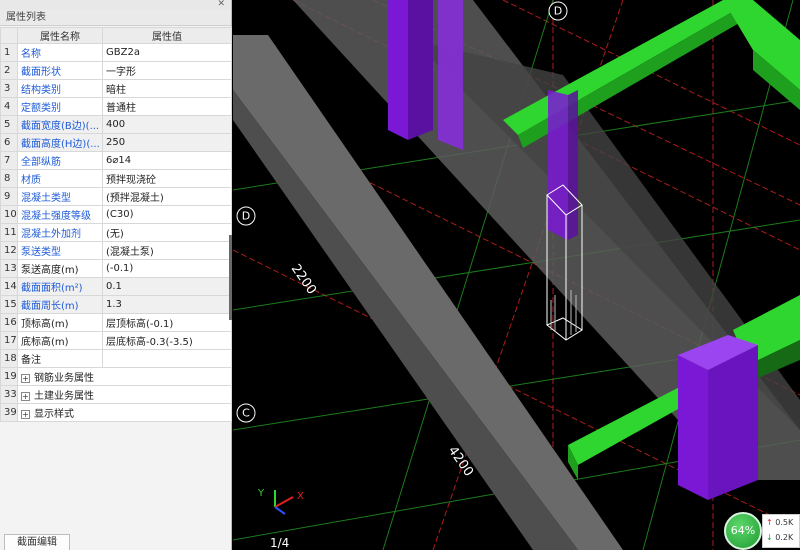  What do you see at coordinates (743, 531) in the screenshot?
I see `network-usage-badge: 64%` at bounding box center [743, 531].